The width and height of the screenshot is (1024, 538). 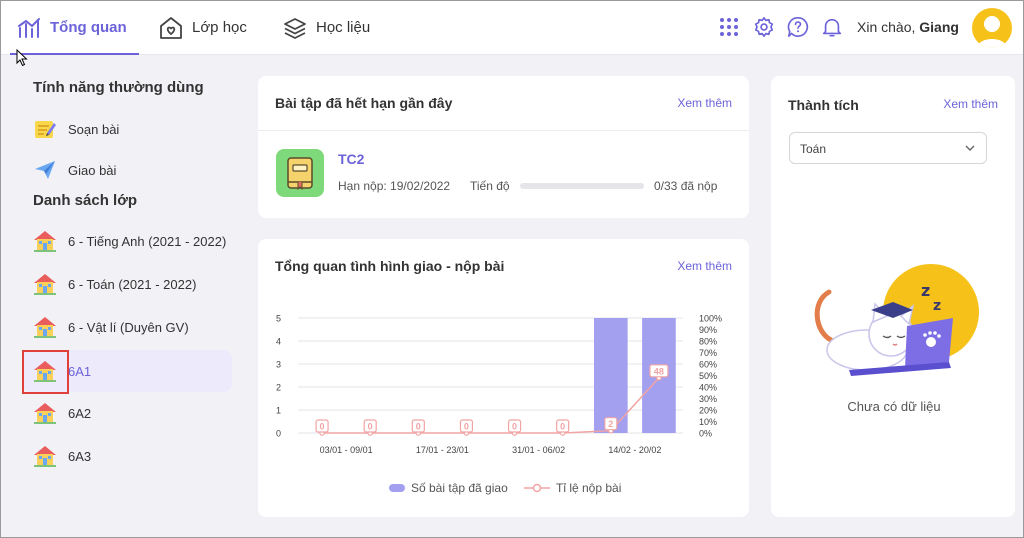 I want to click on y-right-tick-label: 90%, so click(x=708, y=330).